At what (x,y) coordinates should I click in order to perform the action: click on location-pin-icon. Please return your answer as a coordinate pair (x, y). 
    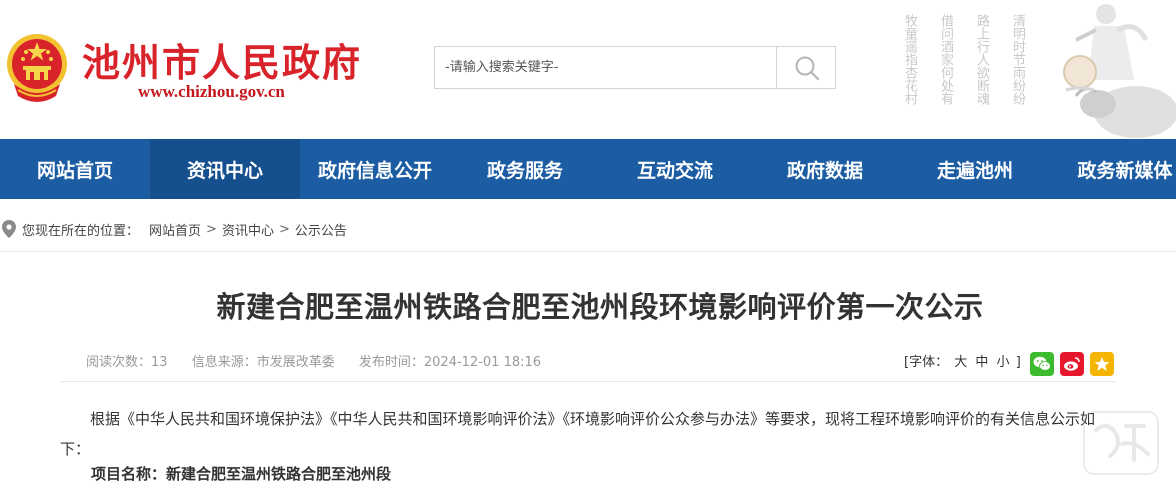
    Looking at the image, I should click on (9, 229).